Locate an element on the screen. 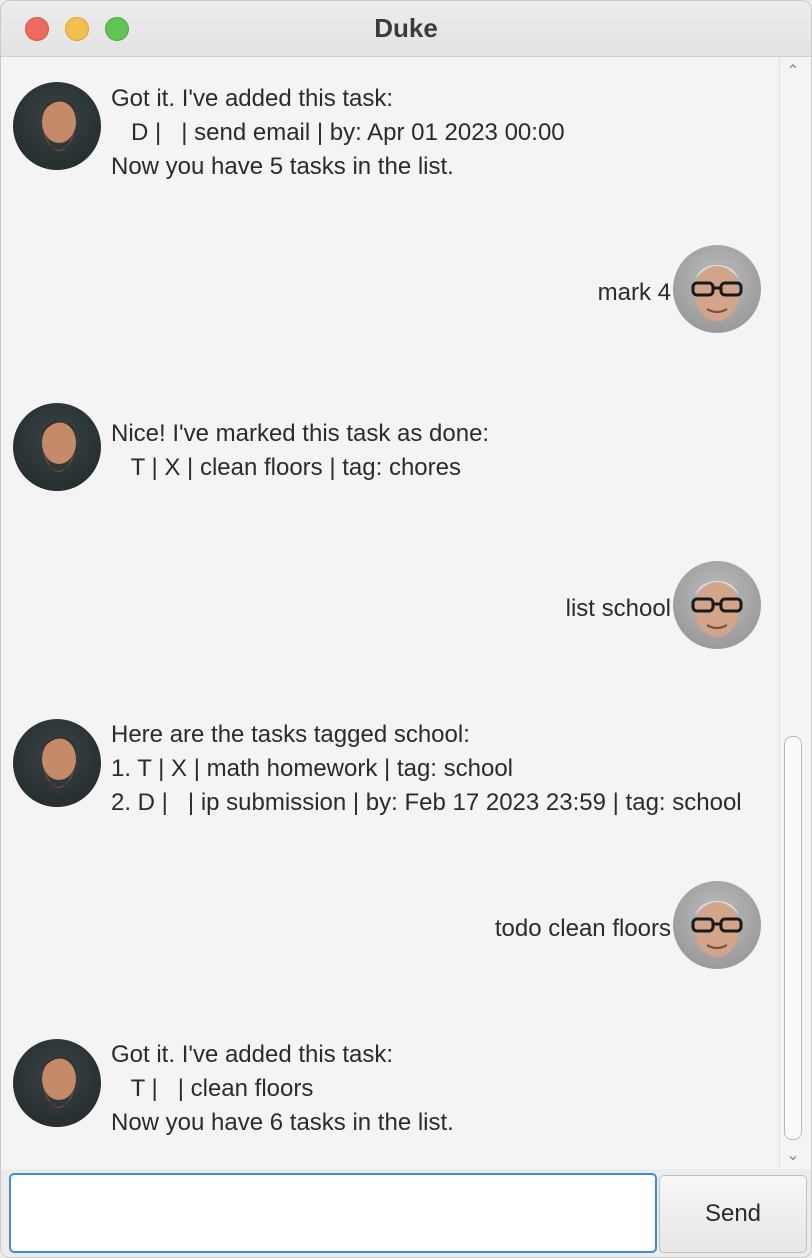  window-title: Duke is located at coordinates (406, 28).